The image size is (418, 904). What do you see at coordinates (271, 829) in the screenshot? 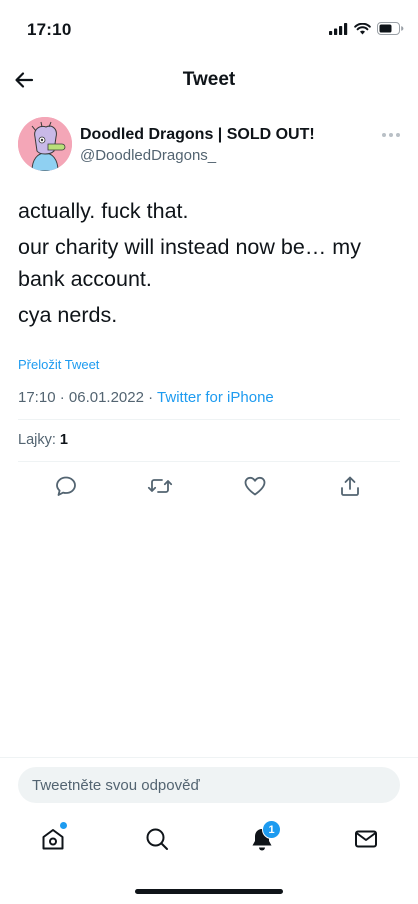
I see `notifications-badge: 1` at bounding box center [271, 829].